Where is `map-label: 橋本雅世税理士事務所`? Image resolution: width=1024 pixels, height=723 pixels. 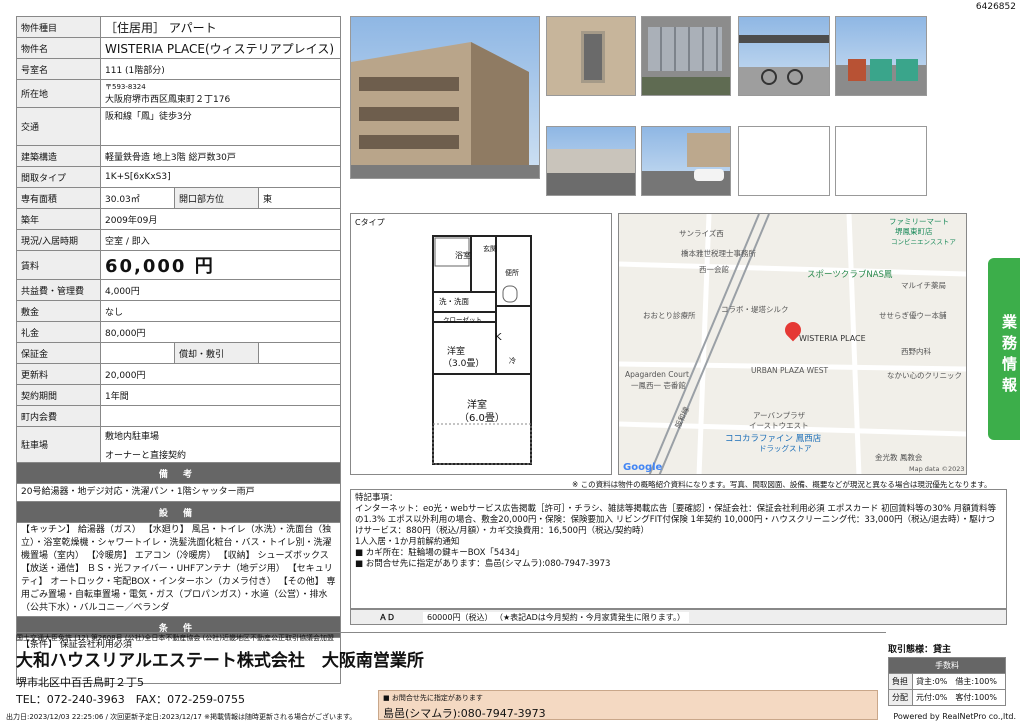
map-label: 橋本雅世税理士事務所 is located at coordinates (718, 253).